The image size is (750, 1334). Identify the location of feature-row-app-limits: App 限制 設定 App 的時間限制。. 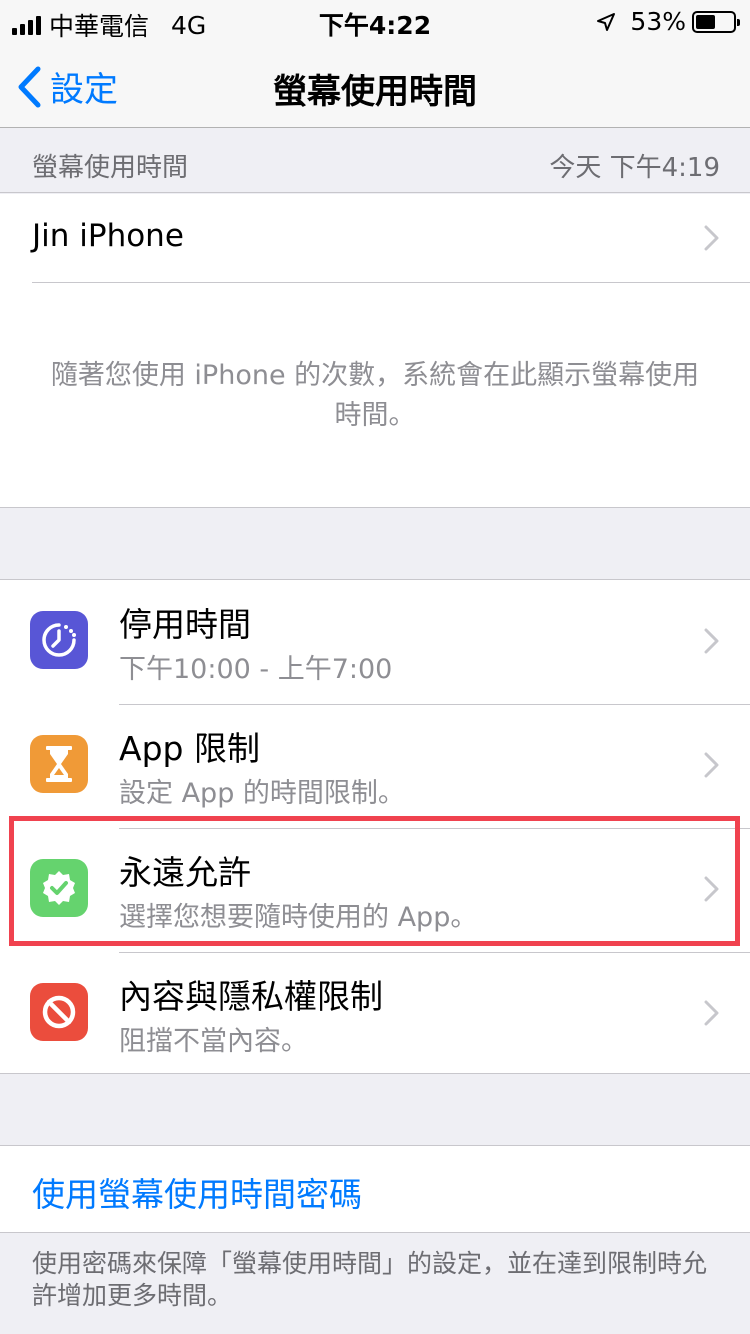
(375, 766).